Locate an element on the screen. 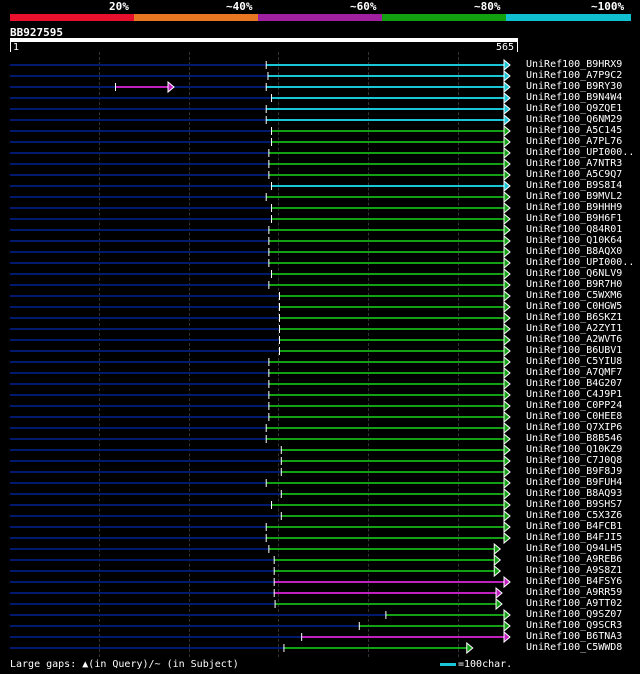  hit-name-link: UniRef100_B9HHH9 is located at coordinates (581, 207).